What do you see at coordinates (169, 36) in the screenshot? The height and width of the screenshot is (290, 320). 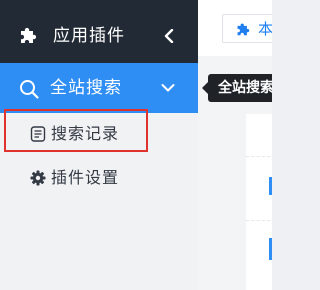 I see `chevron-left-icon` at bounding box center [169, 36].